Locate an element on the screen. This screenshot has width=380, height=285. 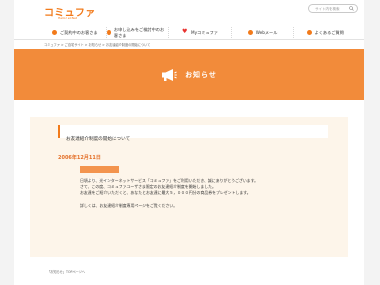
question-icon is located at coordinates (309, 32).